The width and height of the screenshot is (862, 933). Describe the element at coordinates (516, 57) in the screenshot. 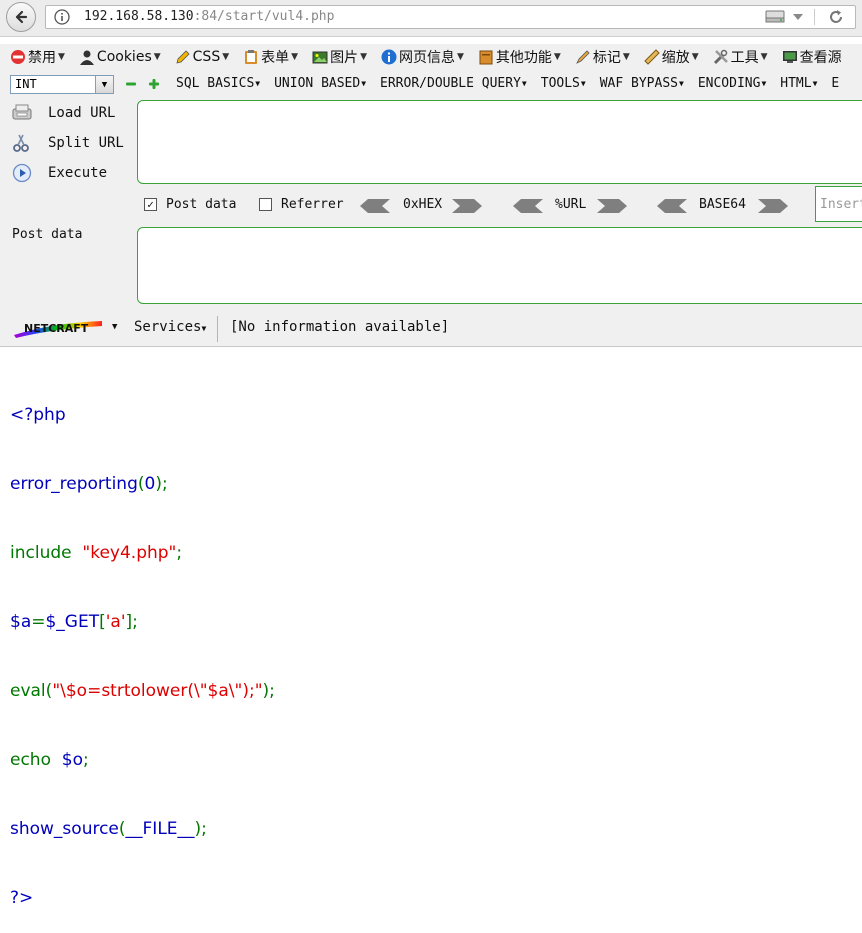

I see `menu-misc: 其他功能 ▼` at that location.